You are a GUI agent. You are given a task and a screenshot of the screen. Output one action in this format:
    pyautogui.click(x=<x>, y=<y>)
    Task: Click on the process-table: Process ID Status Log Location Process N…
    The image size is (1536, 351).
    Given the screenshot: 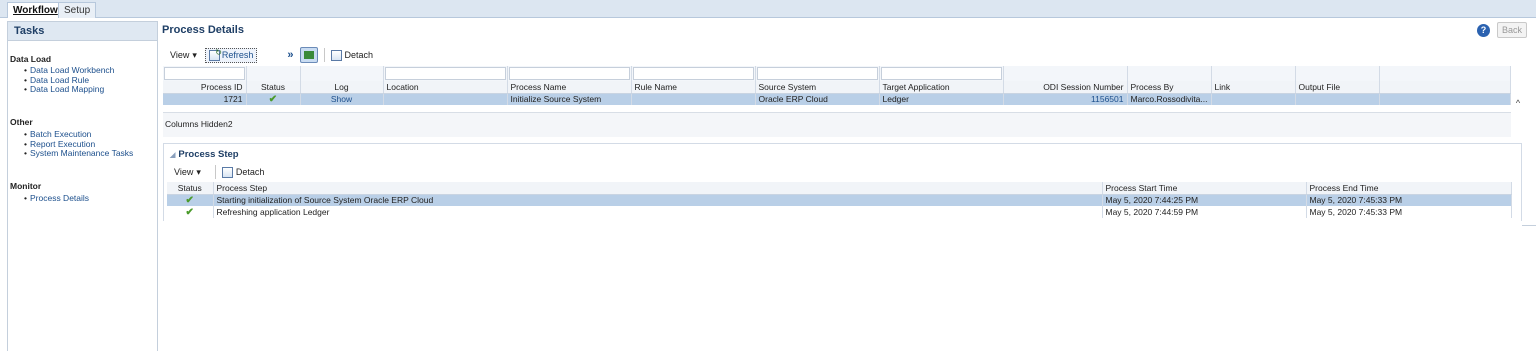 What is the action you would take?
    pyautogui.click(x=837, y=85)
    